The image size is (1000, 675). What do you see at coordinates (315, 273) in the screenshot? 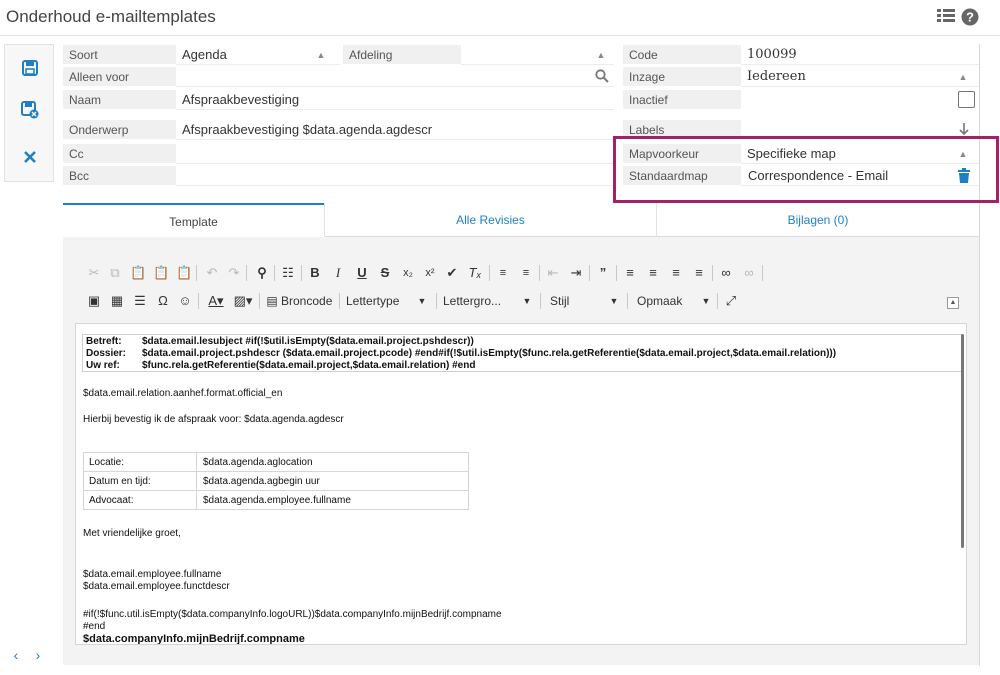
I see `bold-icon: B` at bounding box center [315, 273].